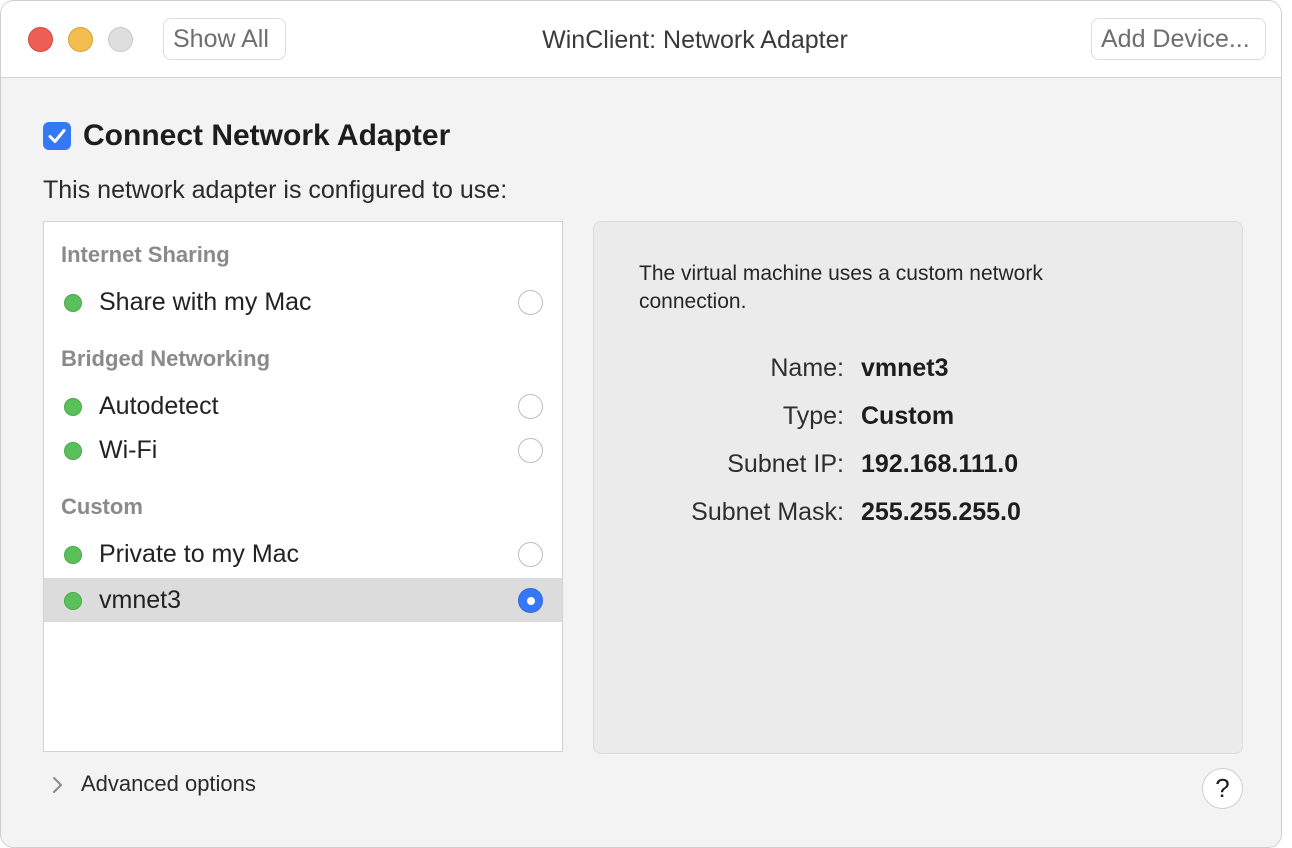 The height and width of the screenshot is (848, 1292). I want to click on list-item-label: Private to my Mac, so click(199, 554).